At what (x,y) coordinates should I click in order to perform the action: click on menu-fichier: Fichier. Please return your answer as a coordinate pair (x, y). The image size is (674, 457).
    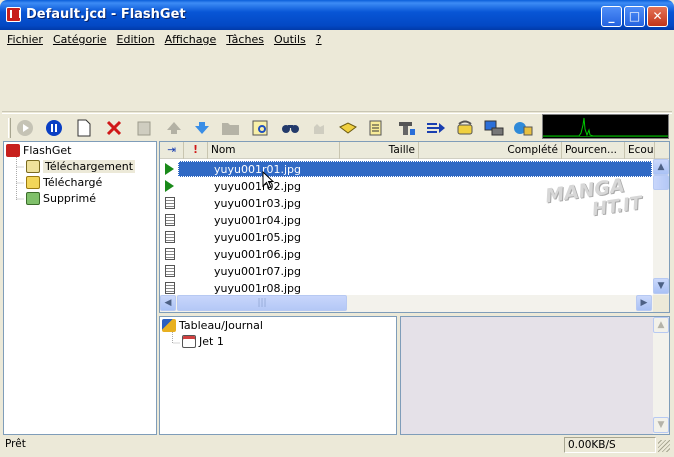
    Looking at the image, I should click on (25, 38).